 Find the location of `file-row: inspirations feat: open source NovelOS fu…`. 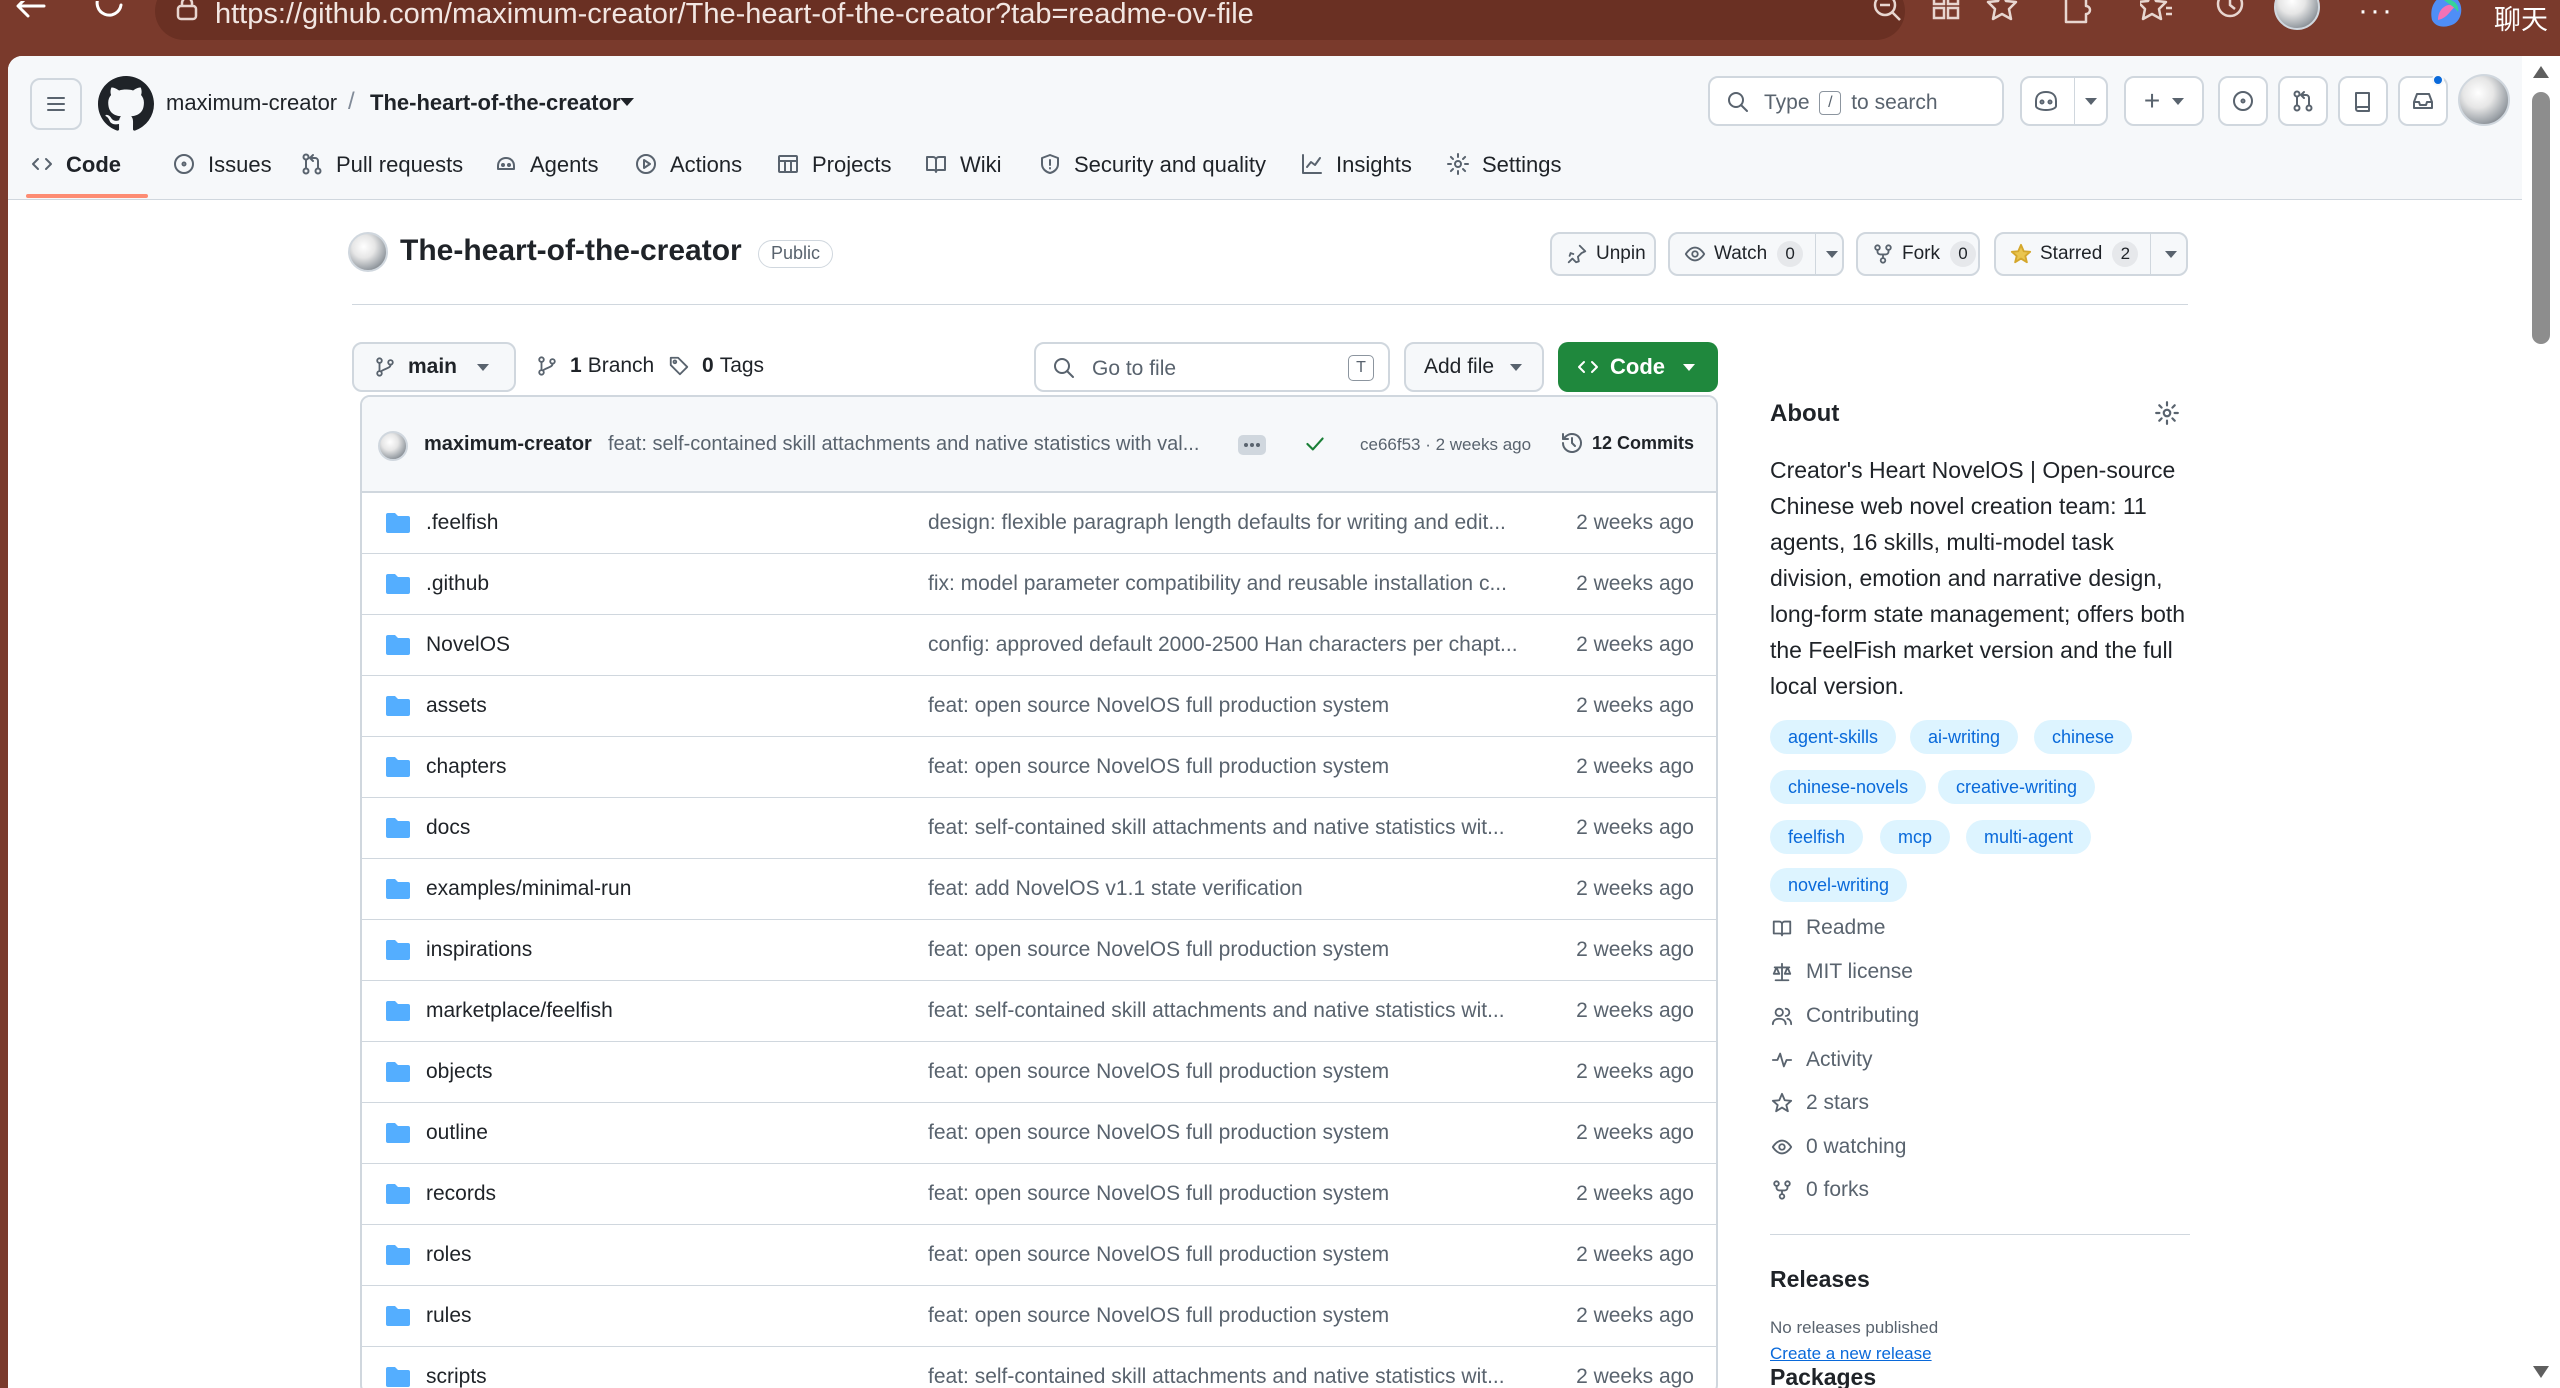

file-row: inspirations feat: open source NovelOS fu… is located at coordinates (1039, 950).